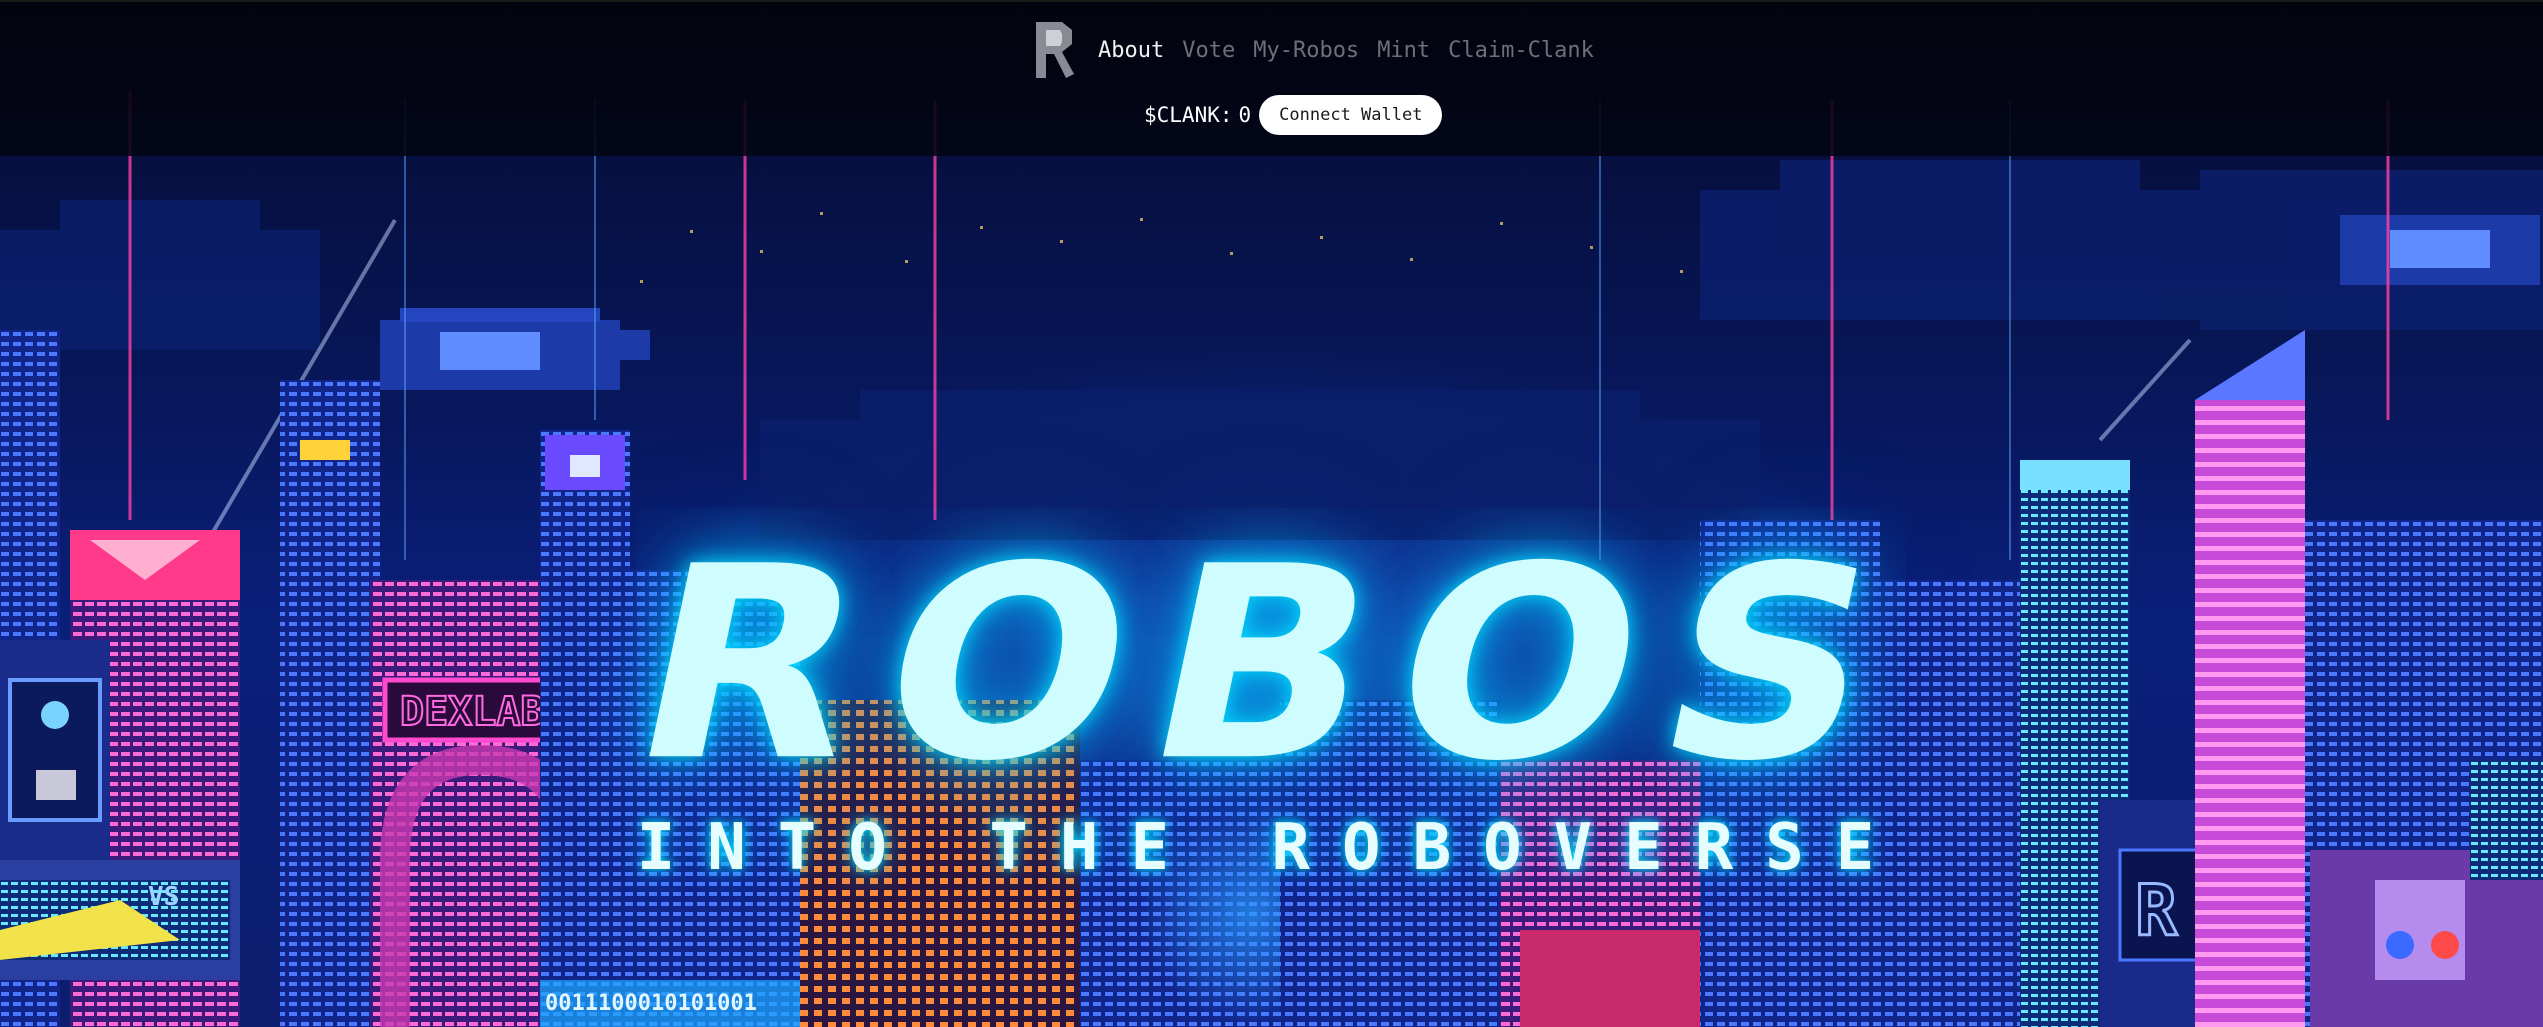  I want to click on connect-wallet-button: Connect Wallet, so click(1351, 115).